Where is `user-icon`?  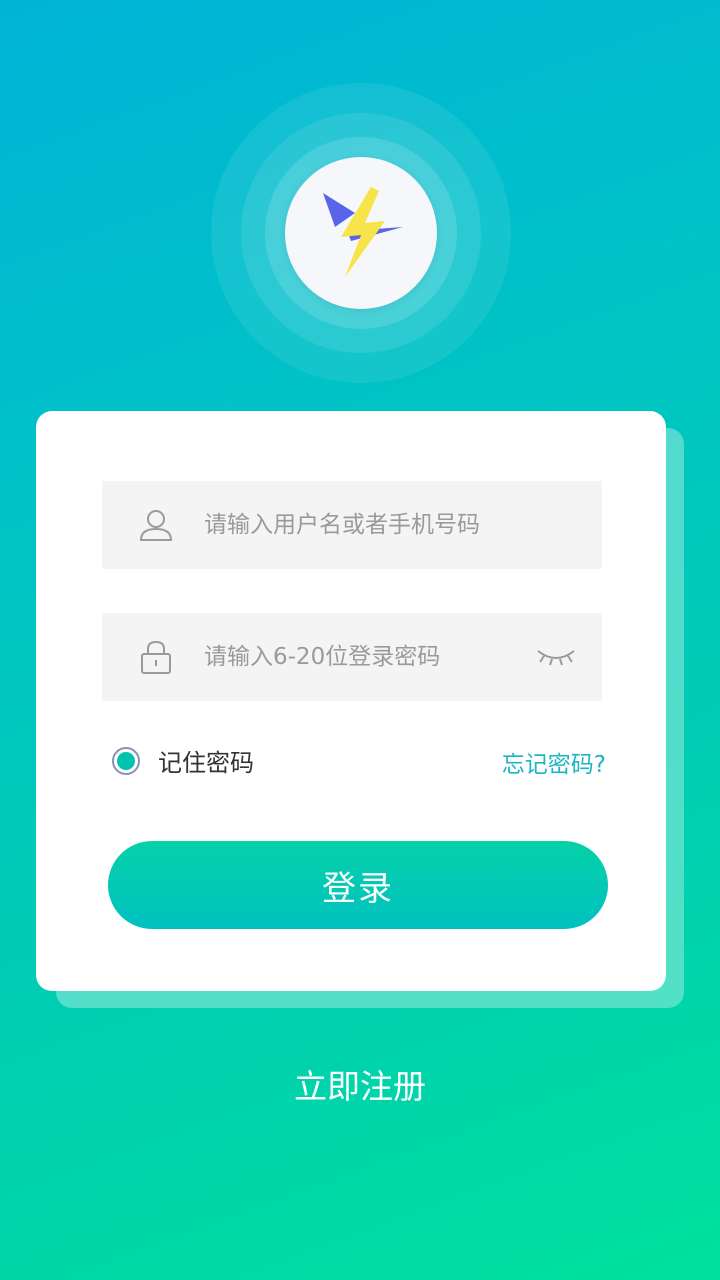
user-icon is located at coordinates (156, 525).